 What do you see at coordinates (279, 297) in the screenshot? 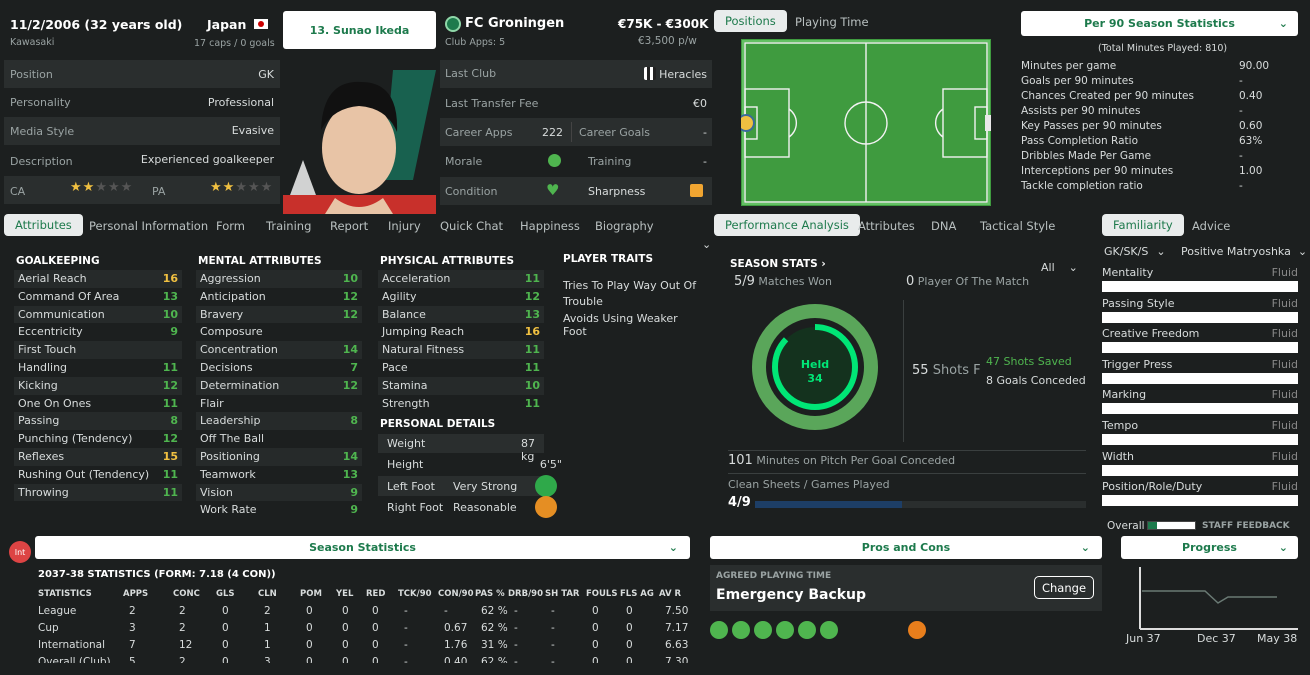
I see `attribute-row: Anticipation 12` at bounding box center [279, 297].